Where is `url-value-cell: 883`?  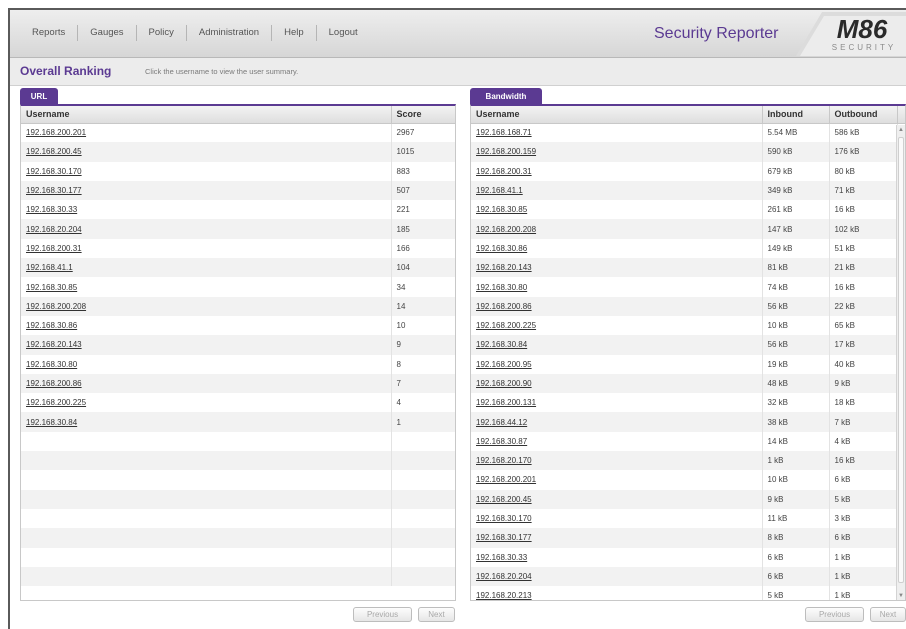 url-value-cell: 883 is located at coordinates (423, 171).